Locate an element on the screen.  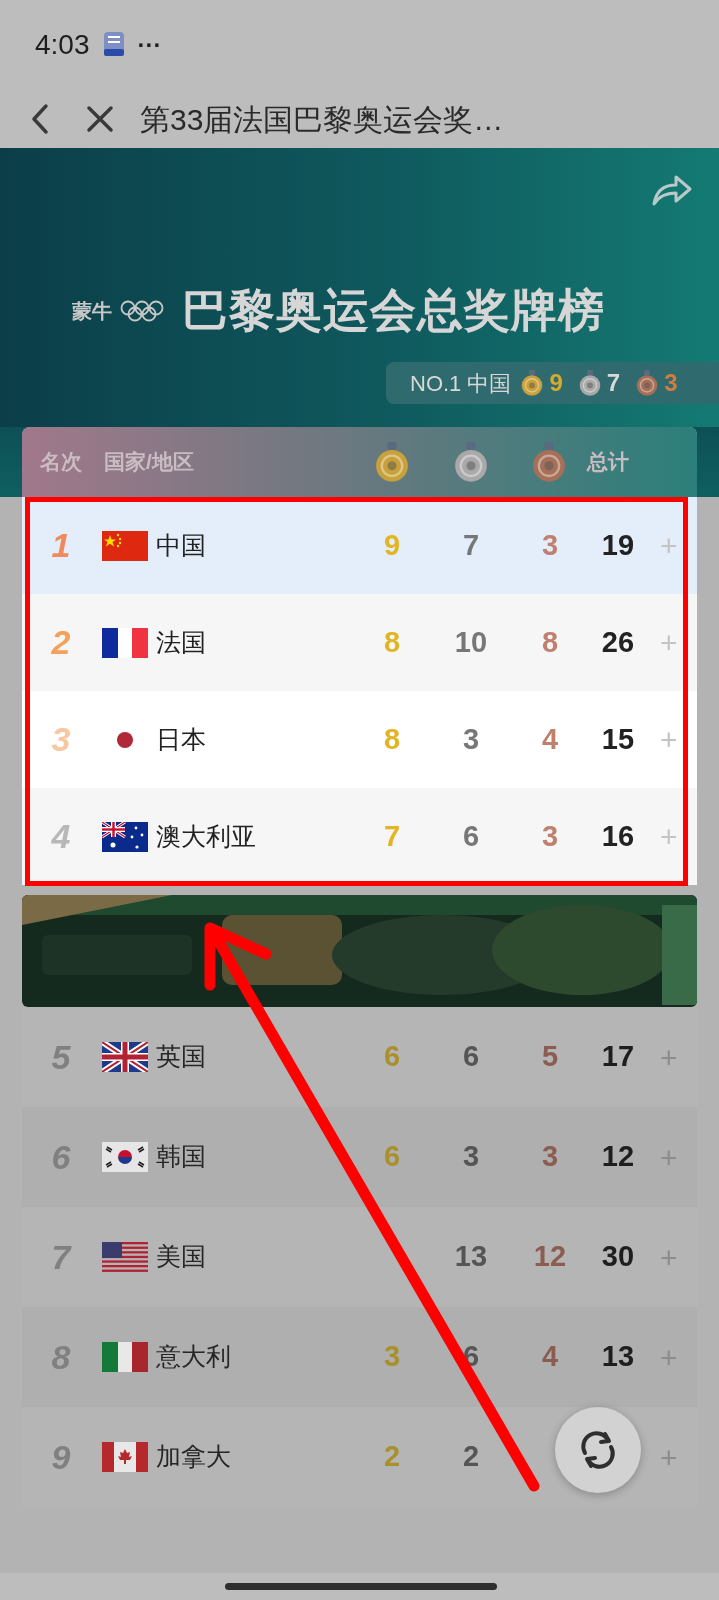
close-icon is located at coordinates (100, 119).